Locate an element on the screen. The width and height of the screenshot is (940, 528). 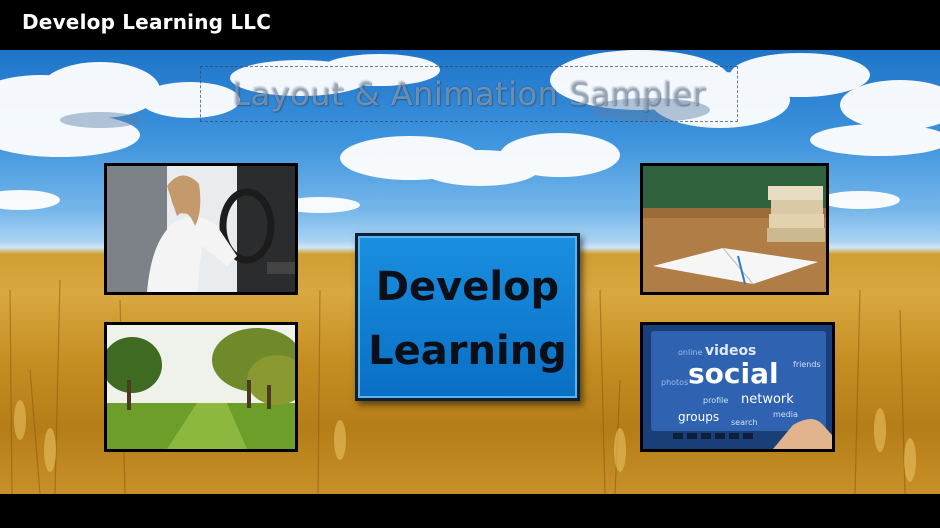
slide-header-box: Layout & Animation Sampler is located at coordinates (469, 94).